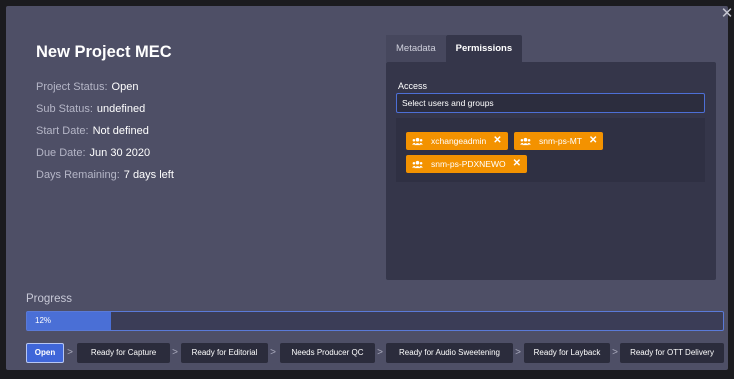  What do you see at coordinates (148, 175) in the screenshot?
I see `info-value: 7 days left` at bounding box center [148, 175].